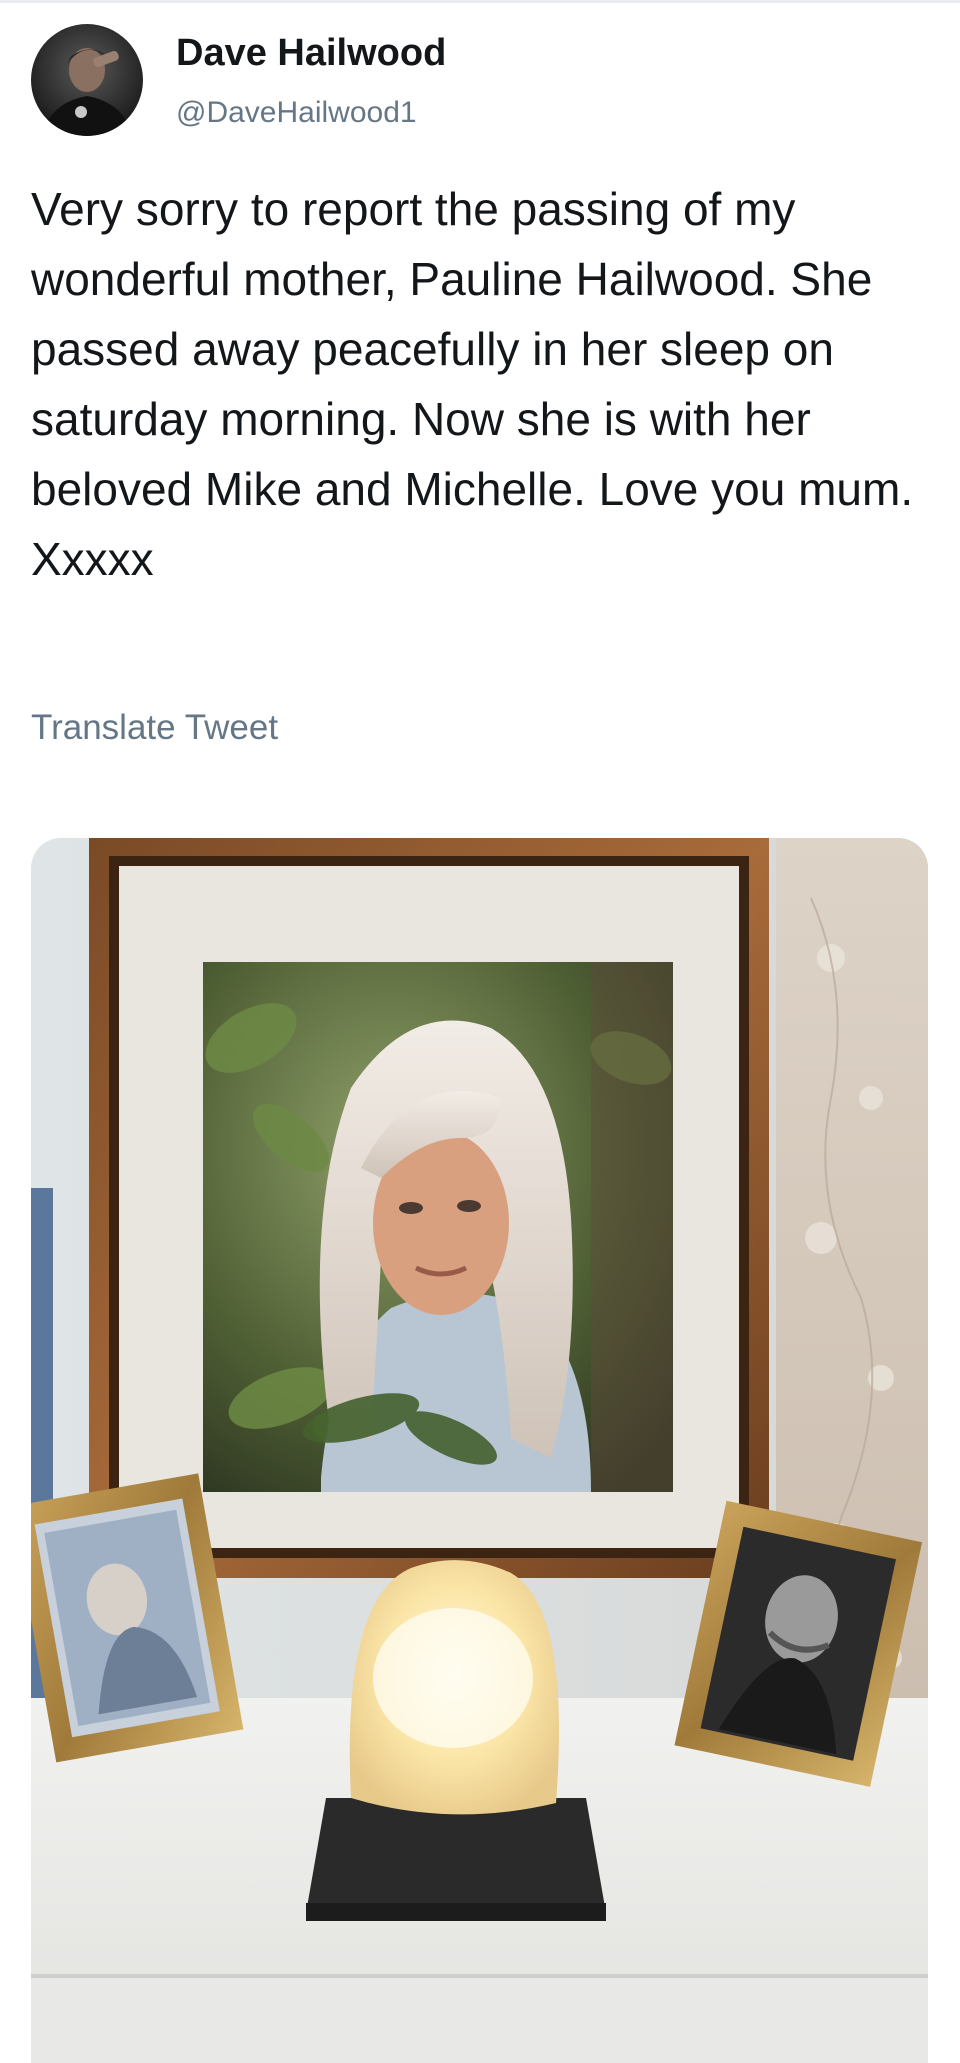 This screenshot has height=2063, width=960. What do you see at coordinates (311, 53) in the screenshot?
I see `author-name: Dave Hailwood` at bounding box center [311, 53].